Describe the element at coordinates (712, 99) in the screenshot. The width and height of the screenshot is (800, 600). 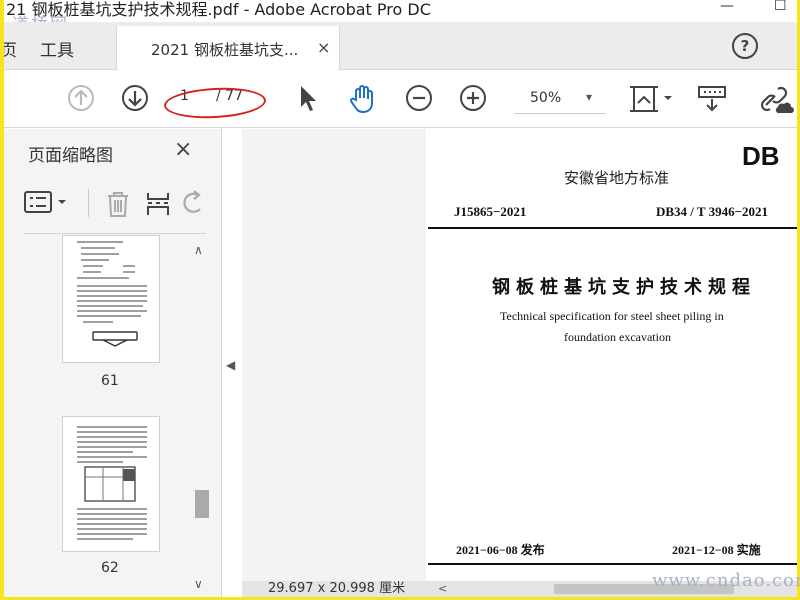
I see `scroll-mode-icon` at that location.